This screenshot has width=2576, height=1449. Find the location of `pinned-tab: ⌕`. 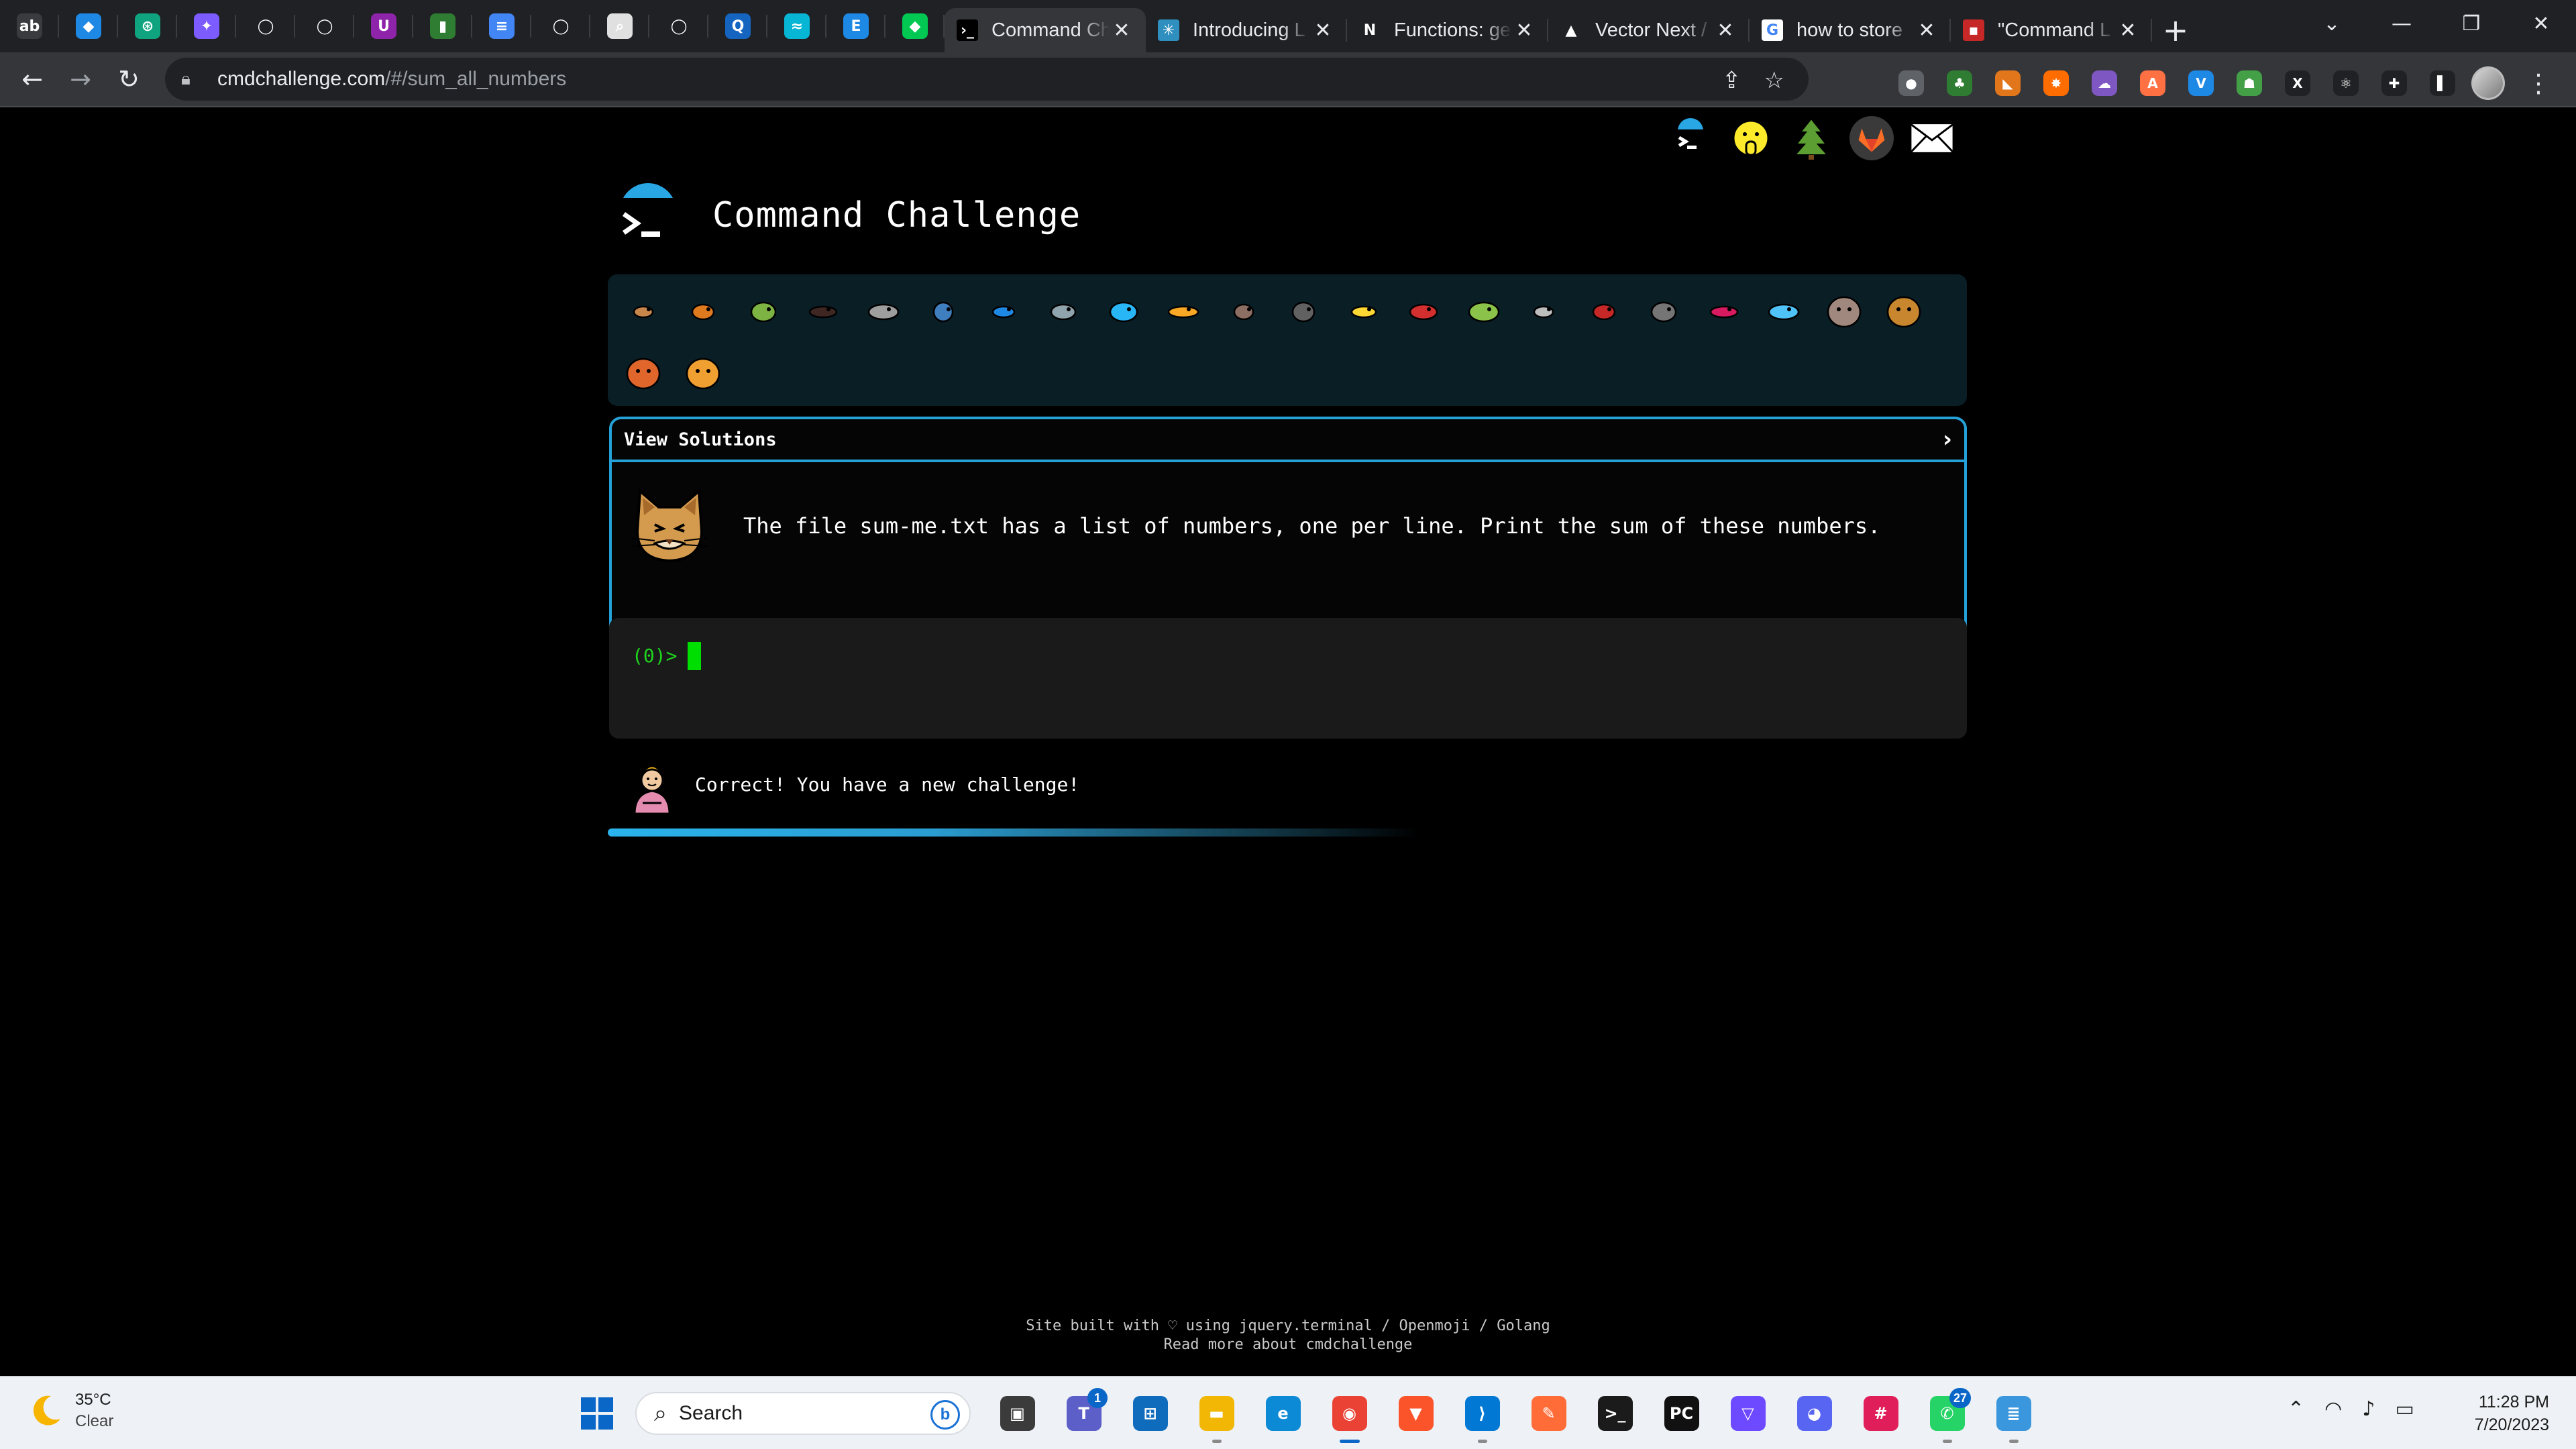

pinned-tab: ⌕ is located at coordinates (619, 26).